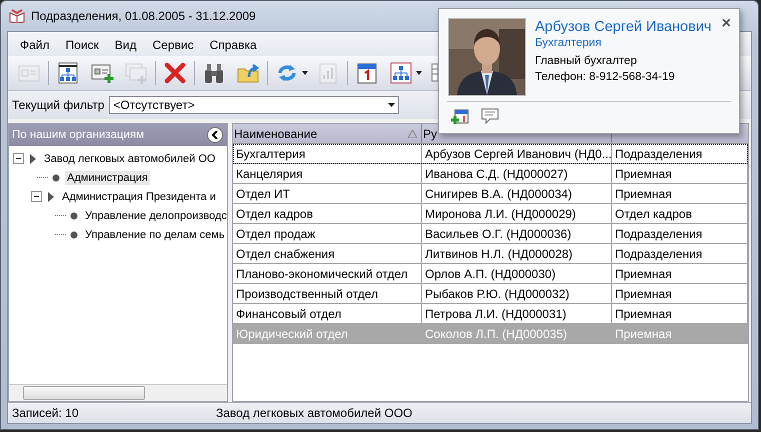 This screenshot has width=761, height=432. I want to click on table-row: Бухгалтерия Арбузов Сергей Иванович (НД0... Подразделения, so click(490, 154).